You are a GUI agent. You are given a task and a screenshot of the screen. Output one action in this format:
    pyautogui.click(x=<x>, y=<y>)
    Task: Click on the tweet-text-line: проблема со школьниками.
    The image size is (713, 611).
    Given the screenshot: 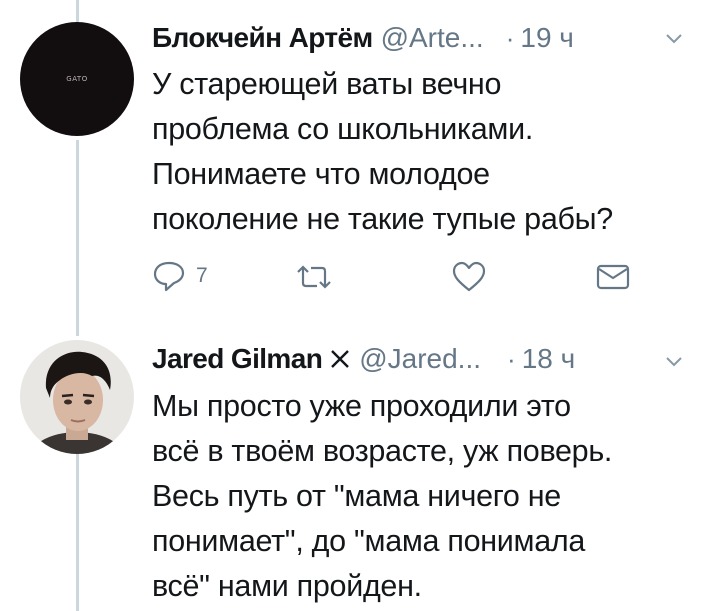 What is the action you would take?
    pyautogui.click(x=343, y=129)
    